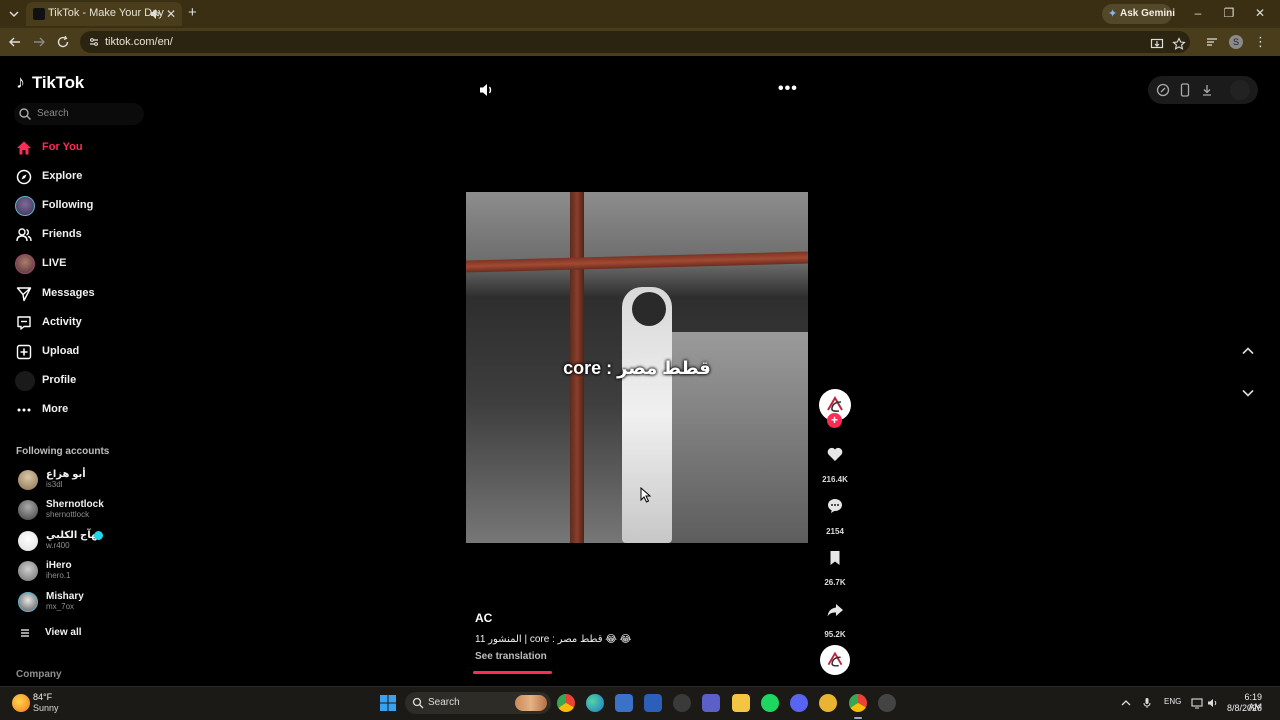 The height and width of the screenshot is (720, 1280). What do you see at coordinates (1248, 351) in the screenshot?
I see `previous-video-chevron-up-icon` at bounding box center [1248, 351].